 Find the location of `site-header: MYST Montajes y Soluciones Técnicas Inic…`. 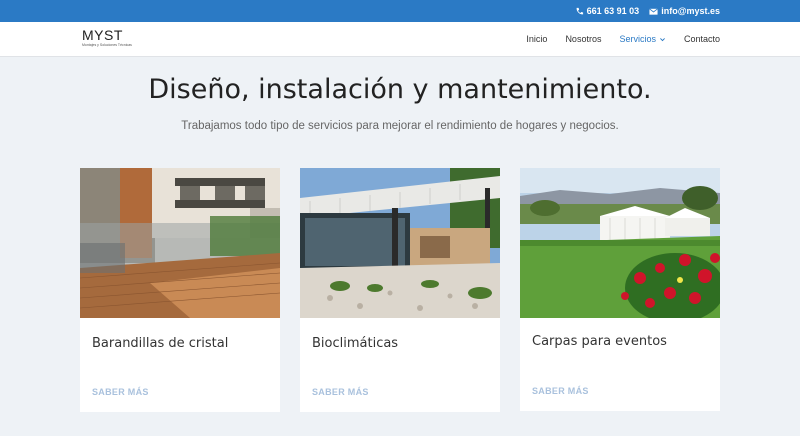

site-header: MYST Montajes y Soluciones Técnicas Inic… is located at coordinates (400, 39).